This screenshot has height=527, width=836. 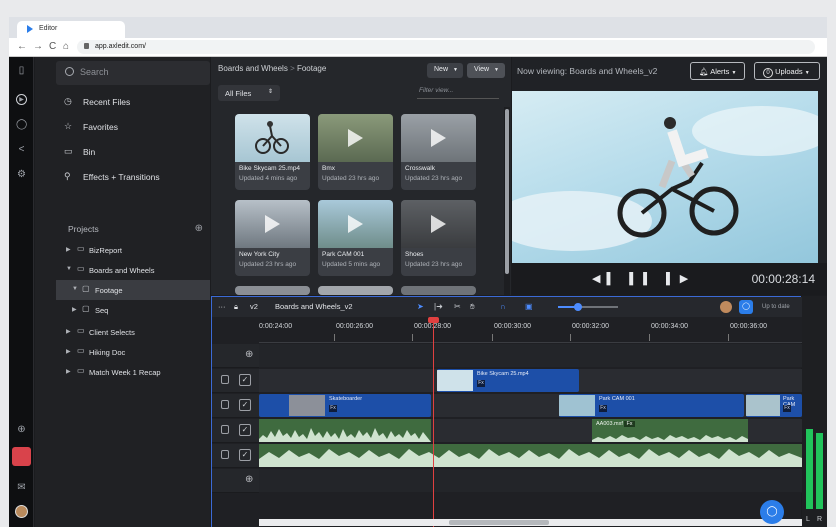 I want to click on timeline-scrollbar, so click(x=530, y=522).